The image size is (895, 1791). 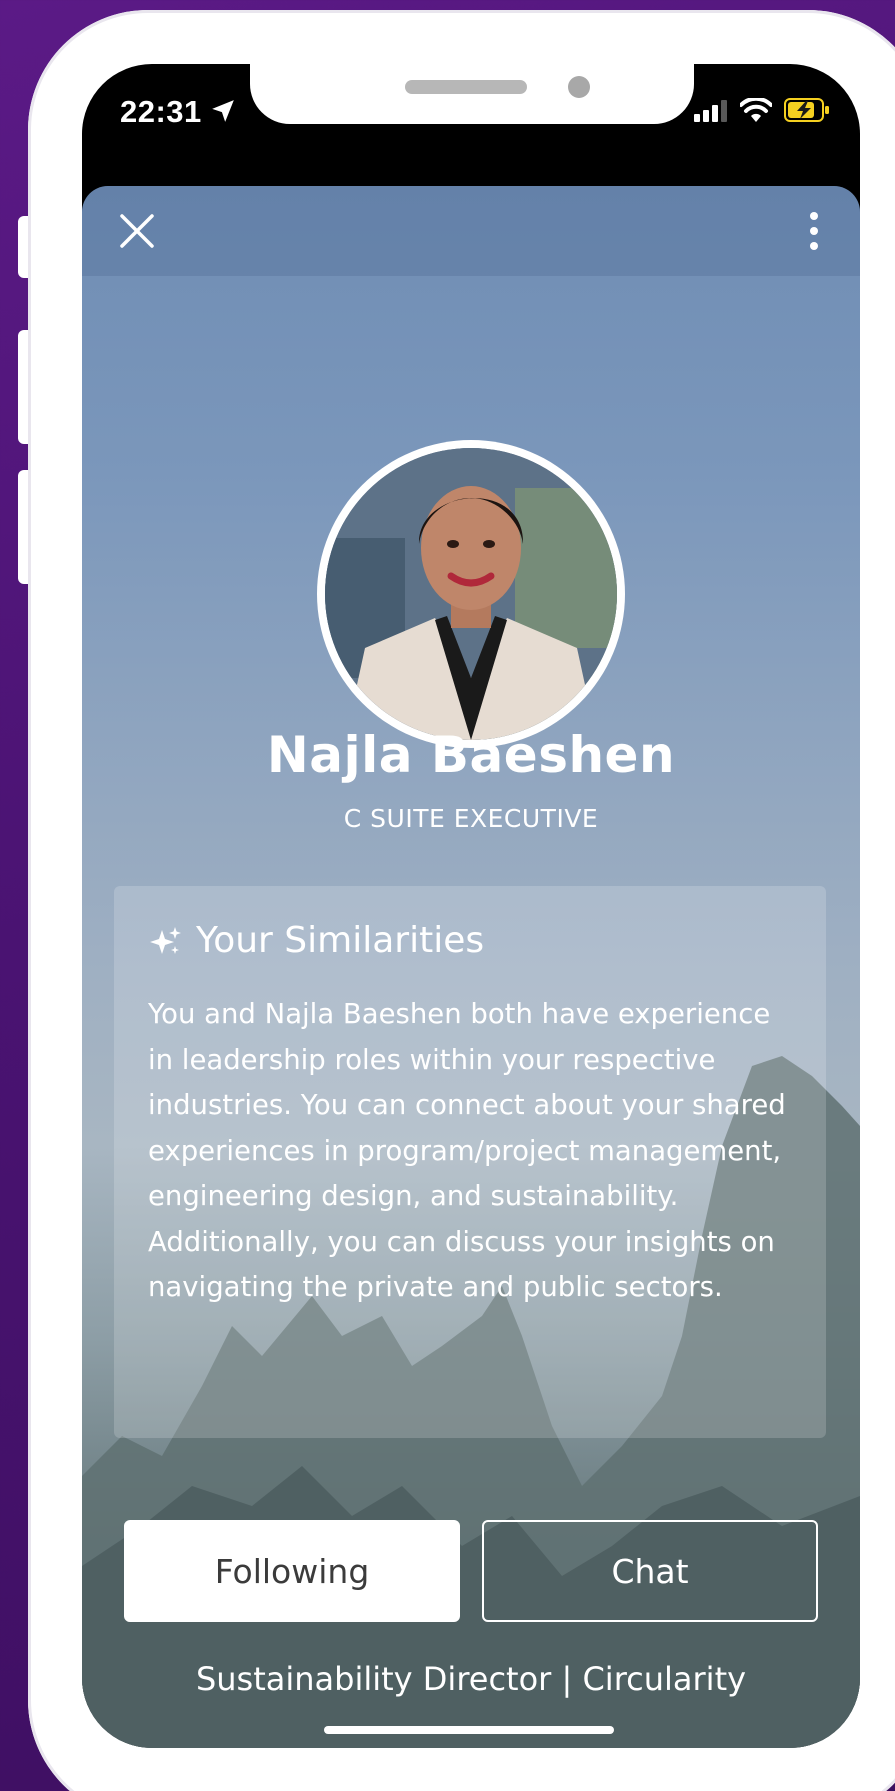 I want to click on profile-photo, so click(x=471, y=594).